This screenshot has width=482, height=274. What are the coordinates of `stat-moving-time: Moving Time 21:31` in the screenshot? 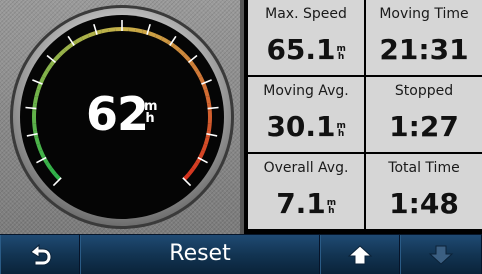 It's located at (424, 37).